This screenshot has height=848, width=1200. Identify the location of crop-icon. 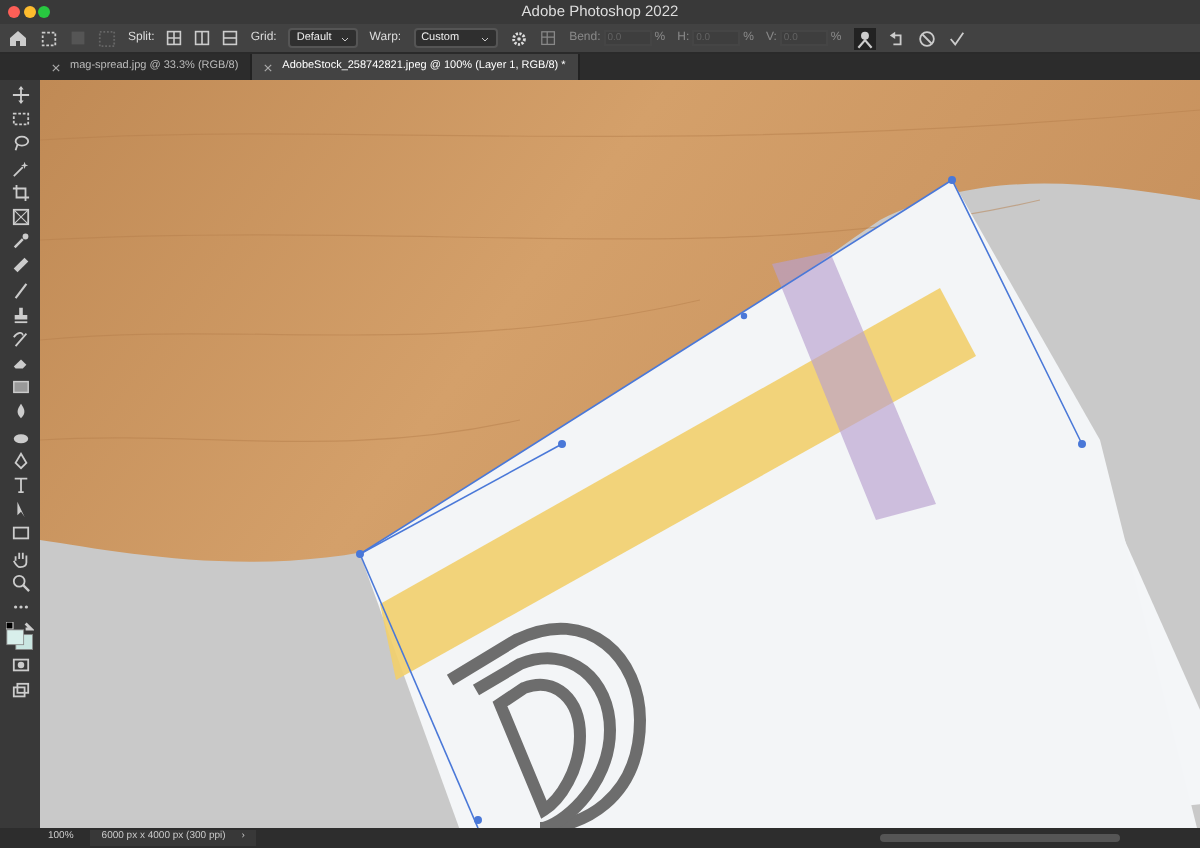
(20, 192).